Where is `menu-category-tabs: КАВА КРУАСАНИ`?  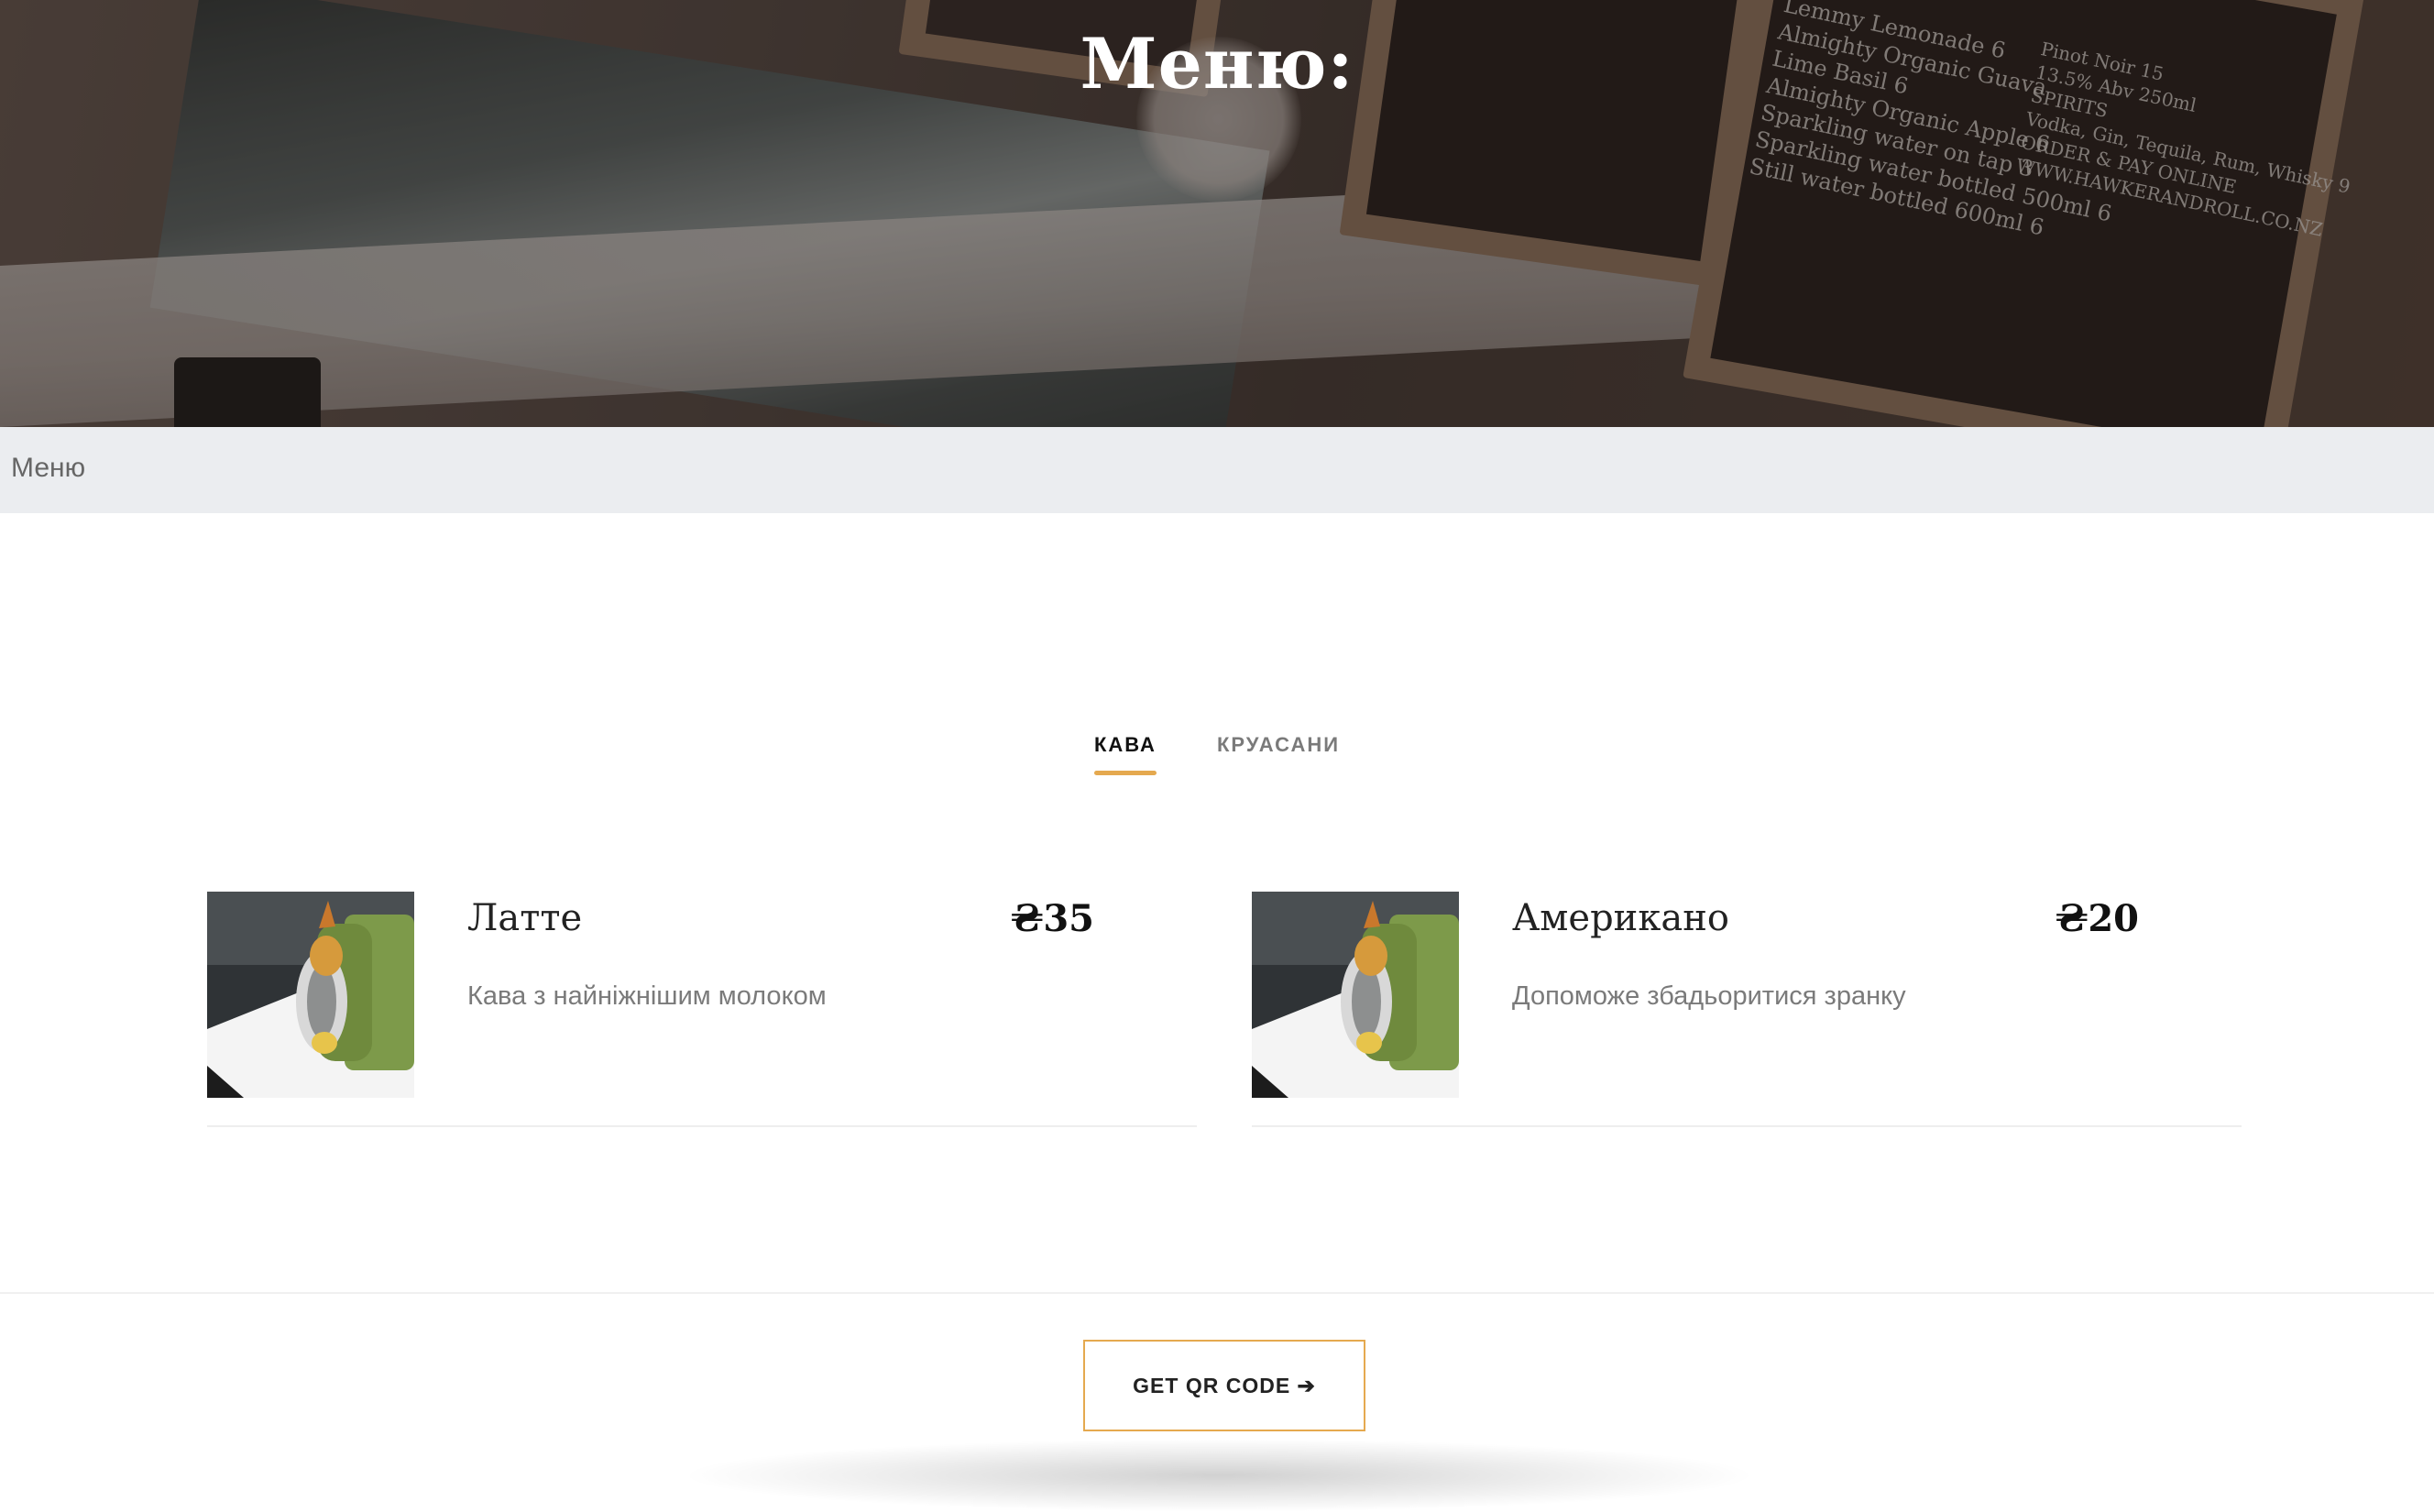
menu-category-tabs: КАВА КРУАСАНИ is located at coordinates (1217, 754).